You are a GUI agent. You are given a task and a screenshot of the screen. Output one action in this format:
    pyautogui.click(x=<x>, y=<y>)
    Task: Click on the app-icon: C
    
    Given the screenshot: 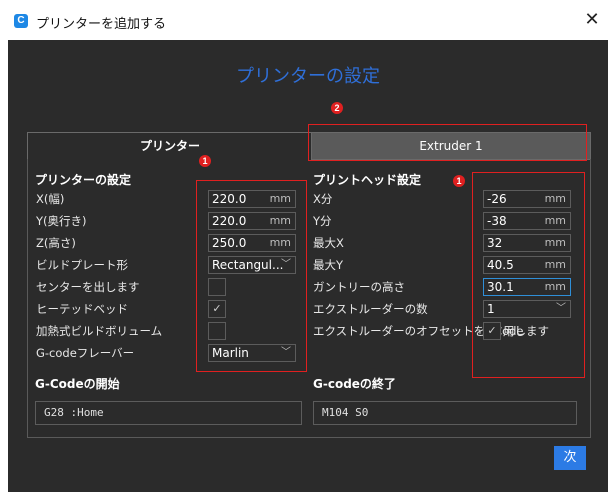 What is the action you would take?
    pyautogui.click(x=21, y=21)
    